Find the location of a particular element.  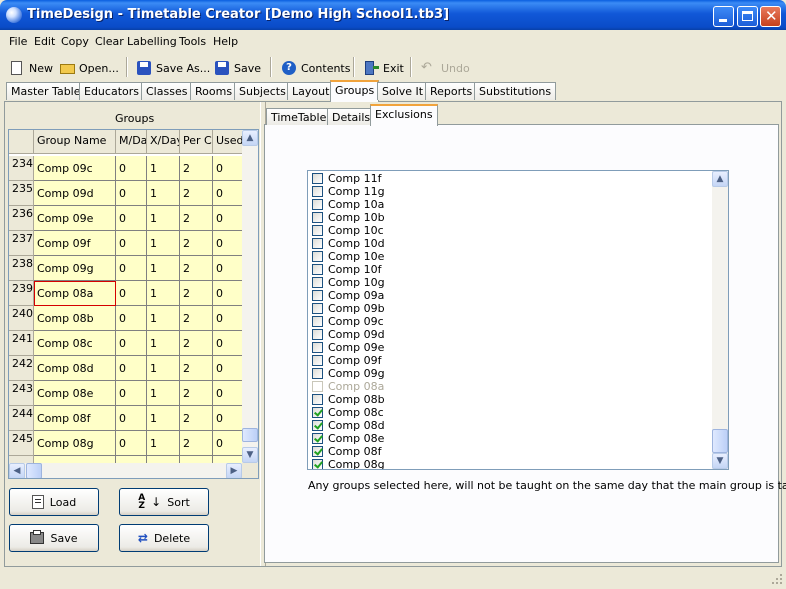

exclusions-scroll-down-icon: ▼ is located at coordinates (720, 461).